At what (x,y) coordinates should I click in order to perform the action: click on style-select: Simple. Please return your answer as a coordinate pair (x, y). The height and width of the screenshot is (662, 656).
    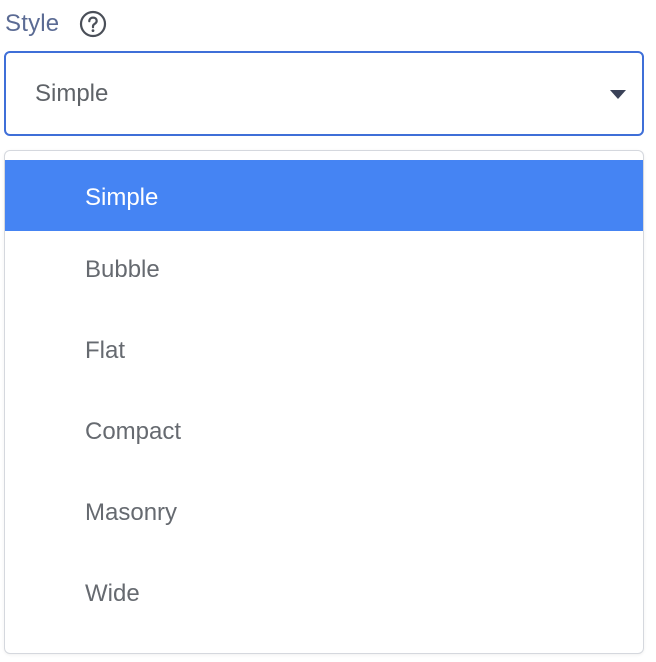
    Looking at the image, I should click on (324, 93).